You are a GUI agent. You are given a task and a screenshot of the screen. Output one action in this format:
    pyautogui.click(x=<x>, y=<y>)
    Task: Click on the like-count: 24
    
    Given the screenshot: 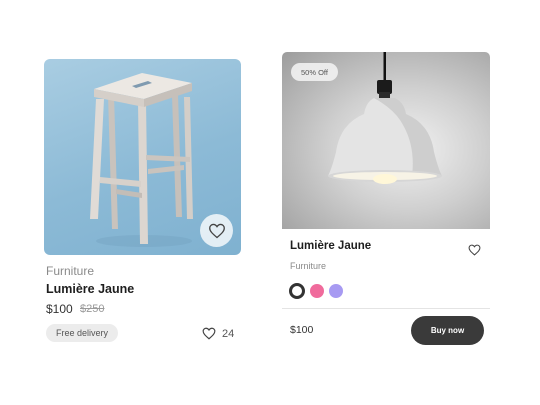 What is the action you would take?
    pyautogui.click(x=228, y=333)
    